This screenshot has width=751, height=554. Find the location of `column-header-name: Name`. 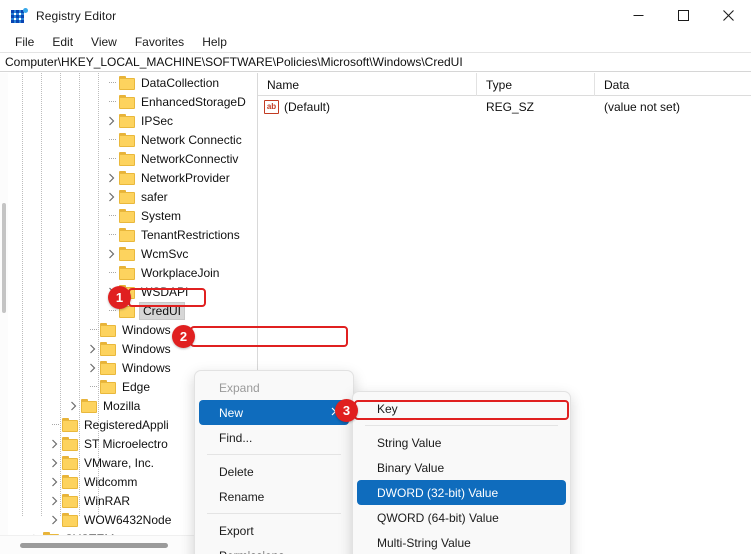

column-header-name: Name is located at coordinates (367, 84).